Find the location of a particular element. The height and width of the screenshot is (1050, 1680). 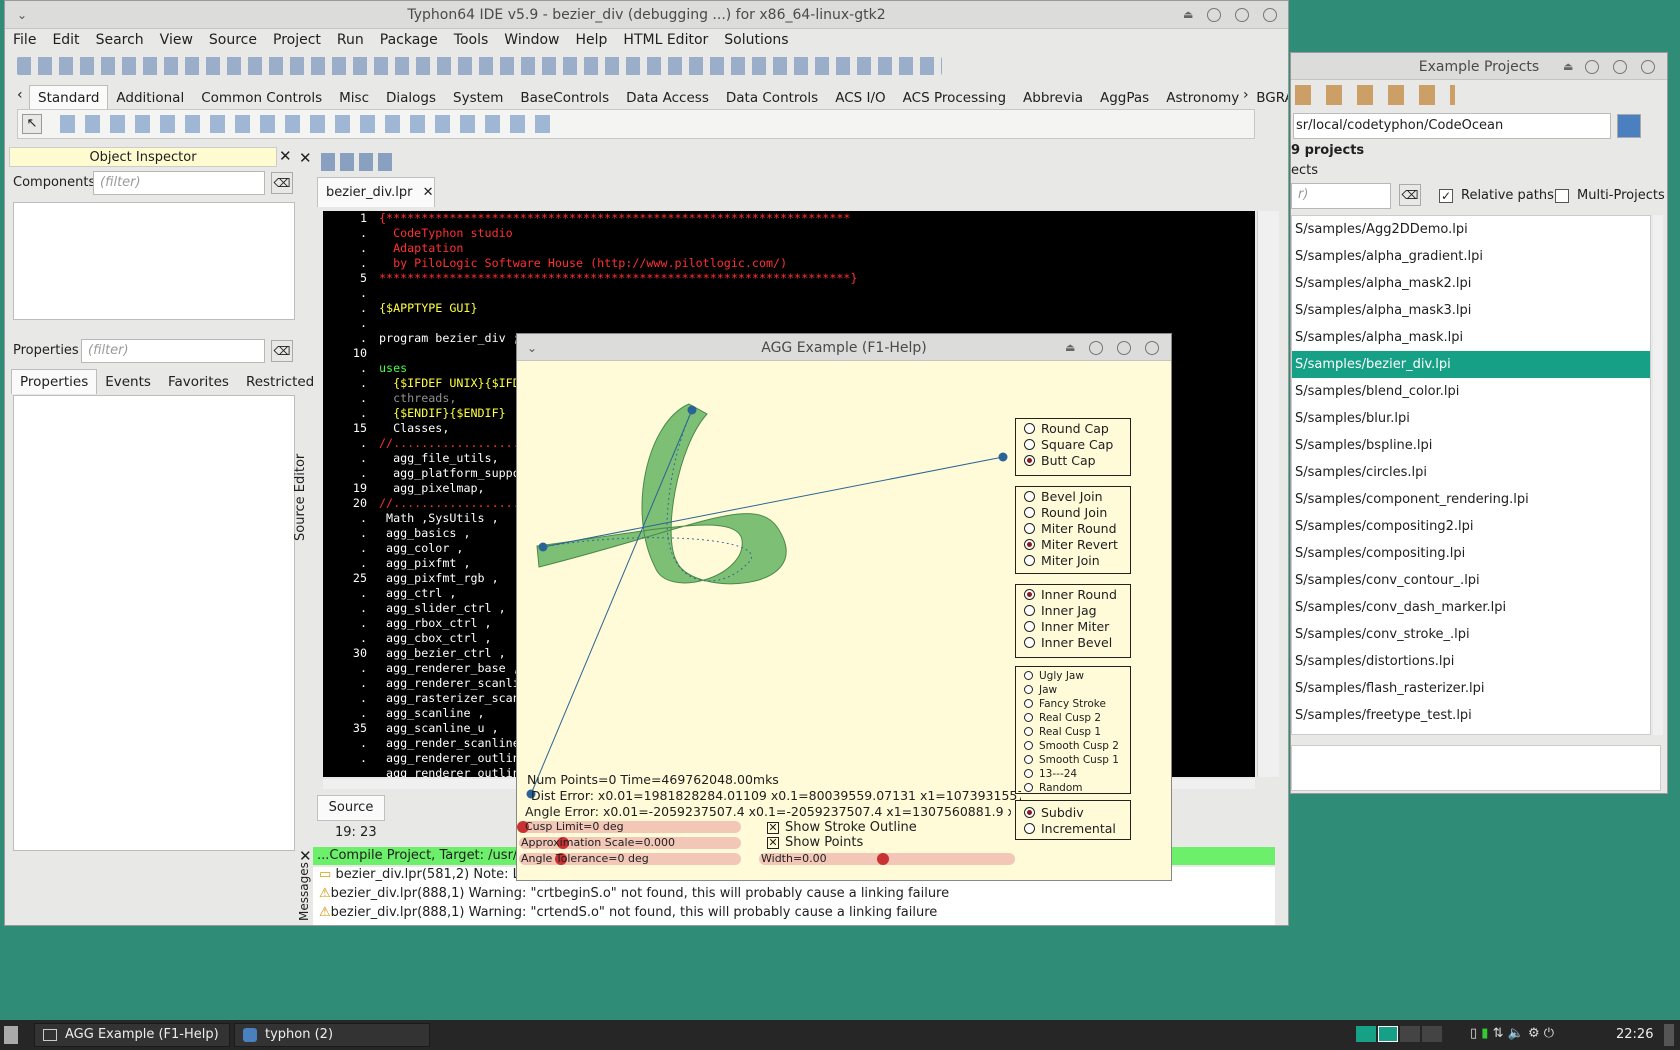

volume-icon: 🔈 is located at coordinates (1516, 1033).